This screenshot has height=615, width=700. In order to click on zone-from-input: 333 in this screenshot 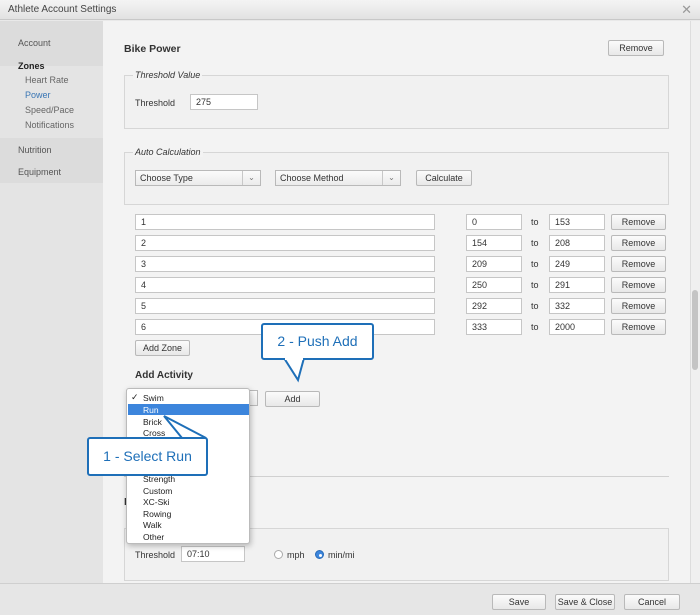, I will do `click(494, 327)`.